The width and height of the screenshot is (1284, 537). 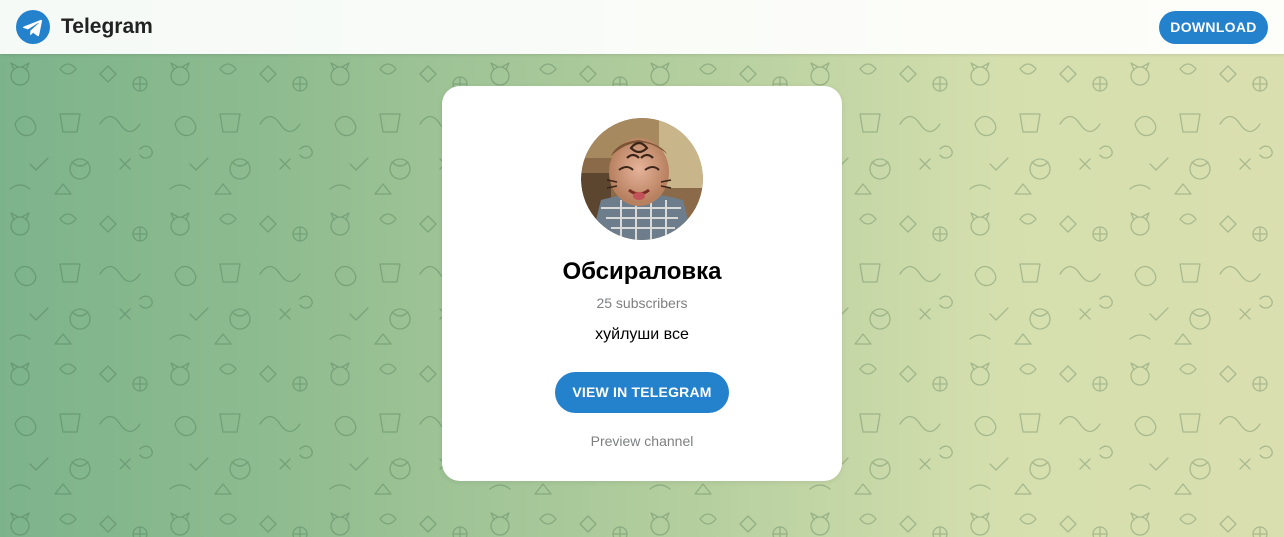 What do you see at coordinates (107, 27) in the screenshot?
I see `logo-text: Telegram` at bounding box center [107, 27].